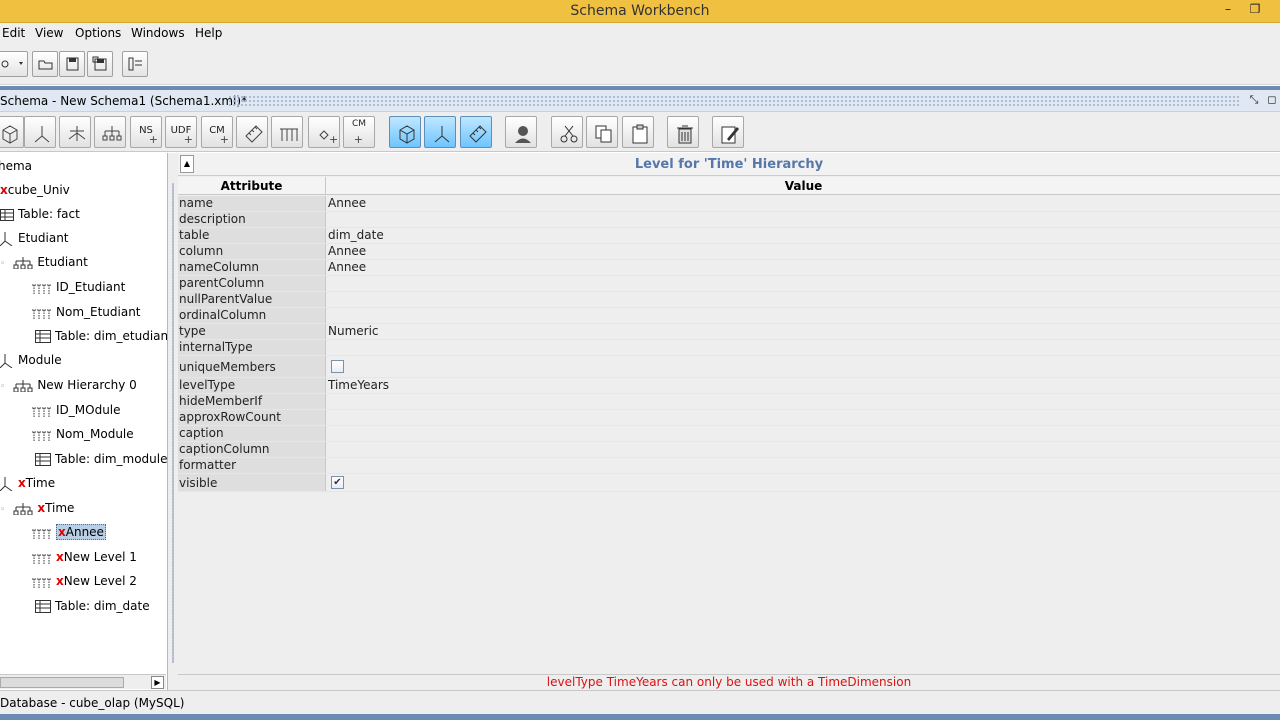 The width and height of the screenshot is (1280, 720). I want to click on tree-node-level-id-etudiant: ID_Etudiant, so click(78, 287).